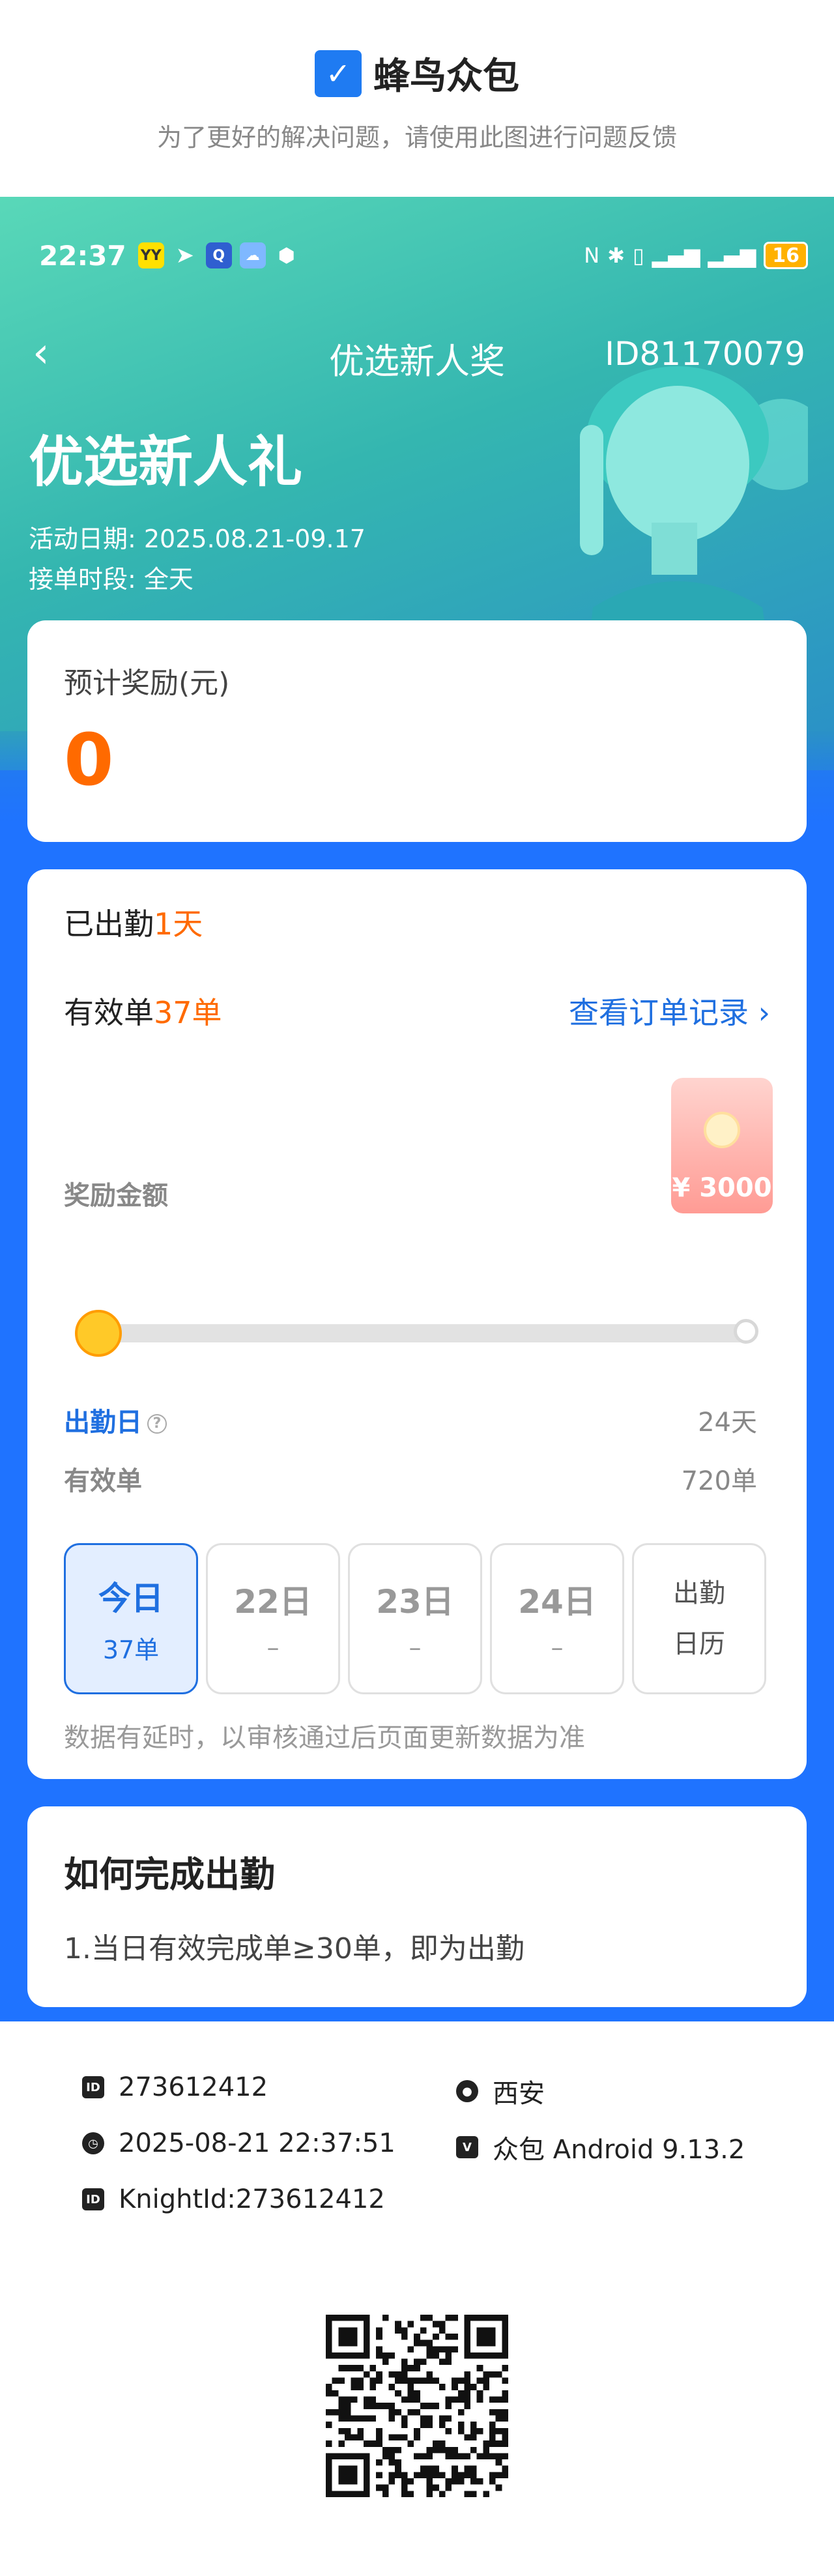 This screenshot has height=2576, width=834. I want to click on activity-id: ID81170079, so click(705, 354).